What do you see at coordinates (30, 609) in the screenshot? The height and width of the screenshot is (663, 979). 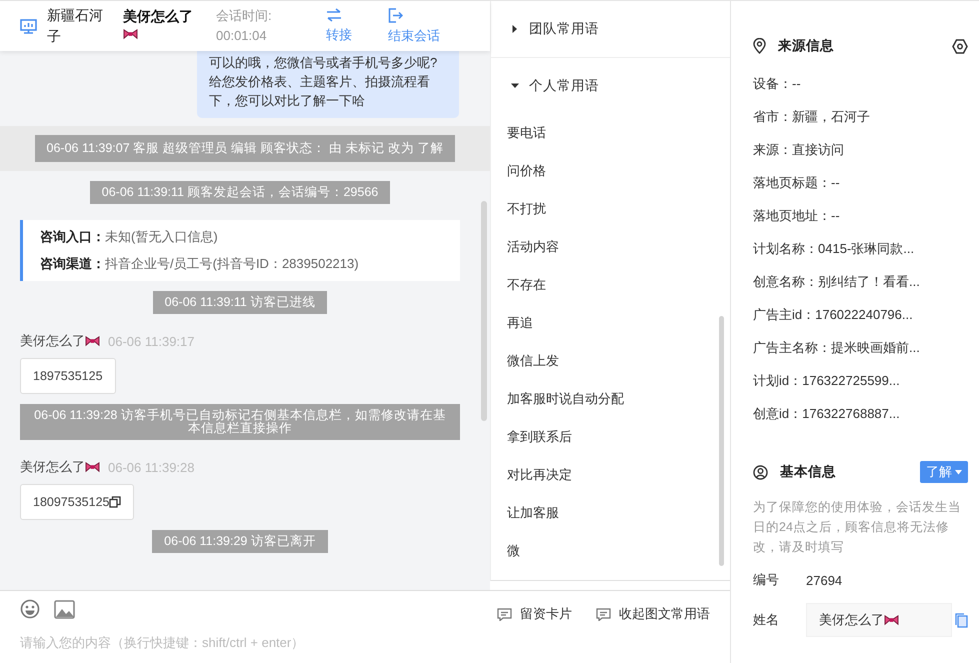 I see `smiley-icon` at bounding box center [30, 609].